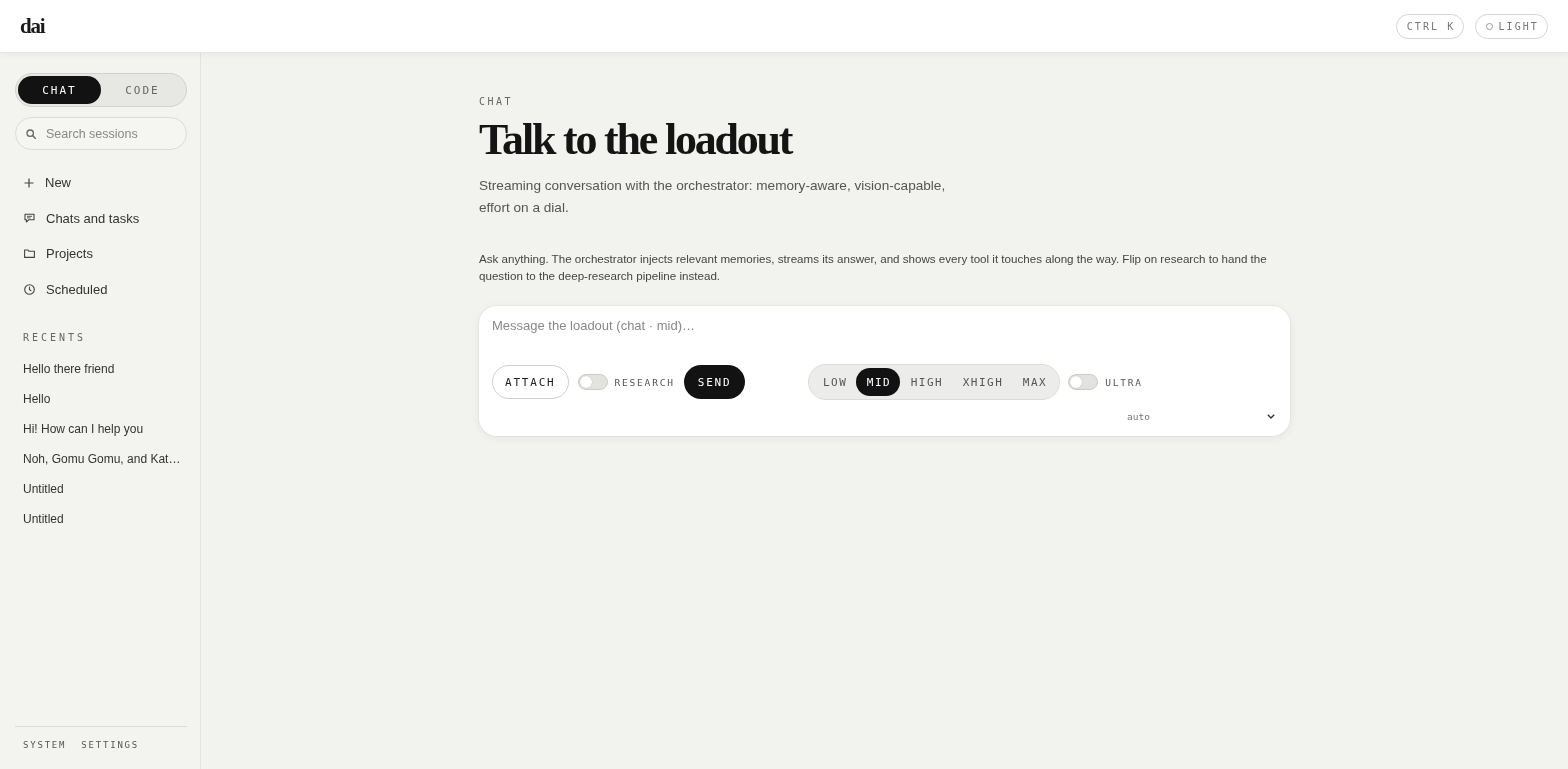 Image resolution: width=1568 pixels, height=769 pixels. What do you see at coordinates (33, 399) in the screenshot?
I see `recent-item: Hello` at bounding box center [33, 399].